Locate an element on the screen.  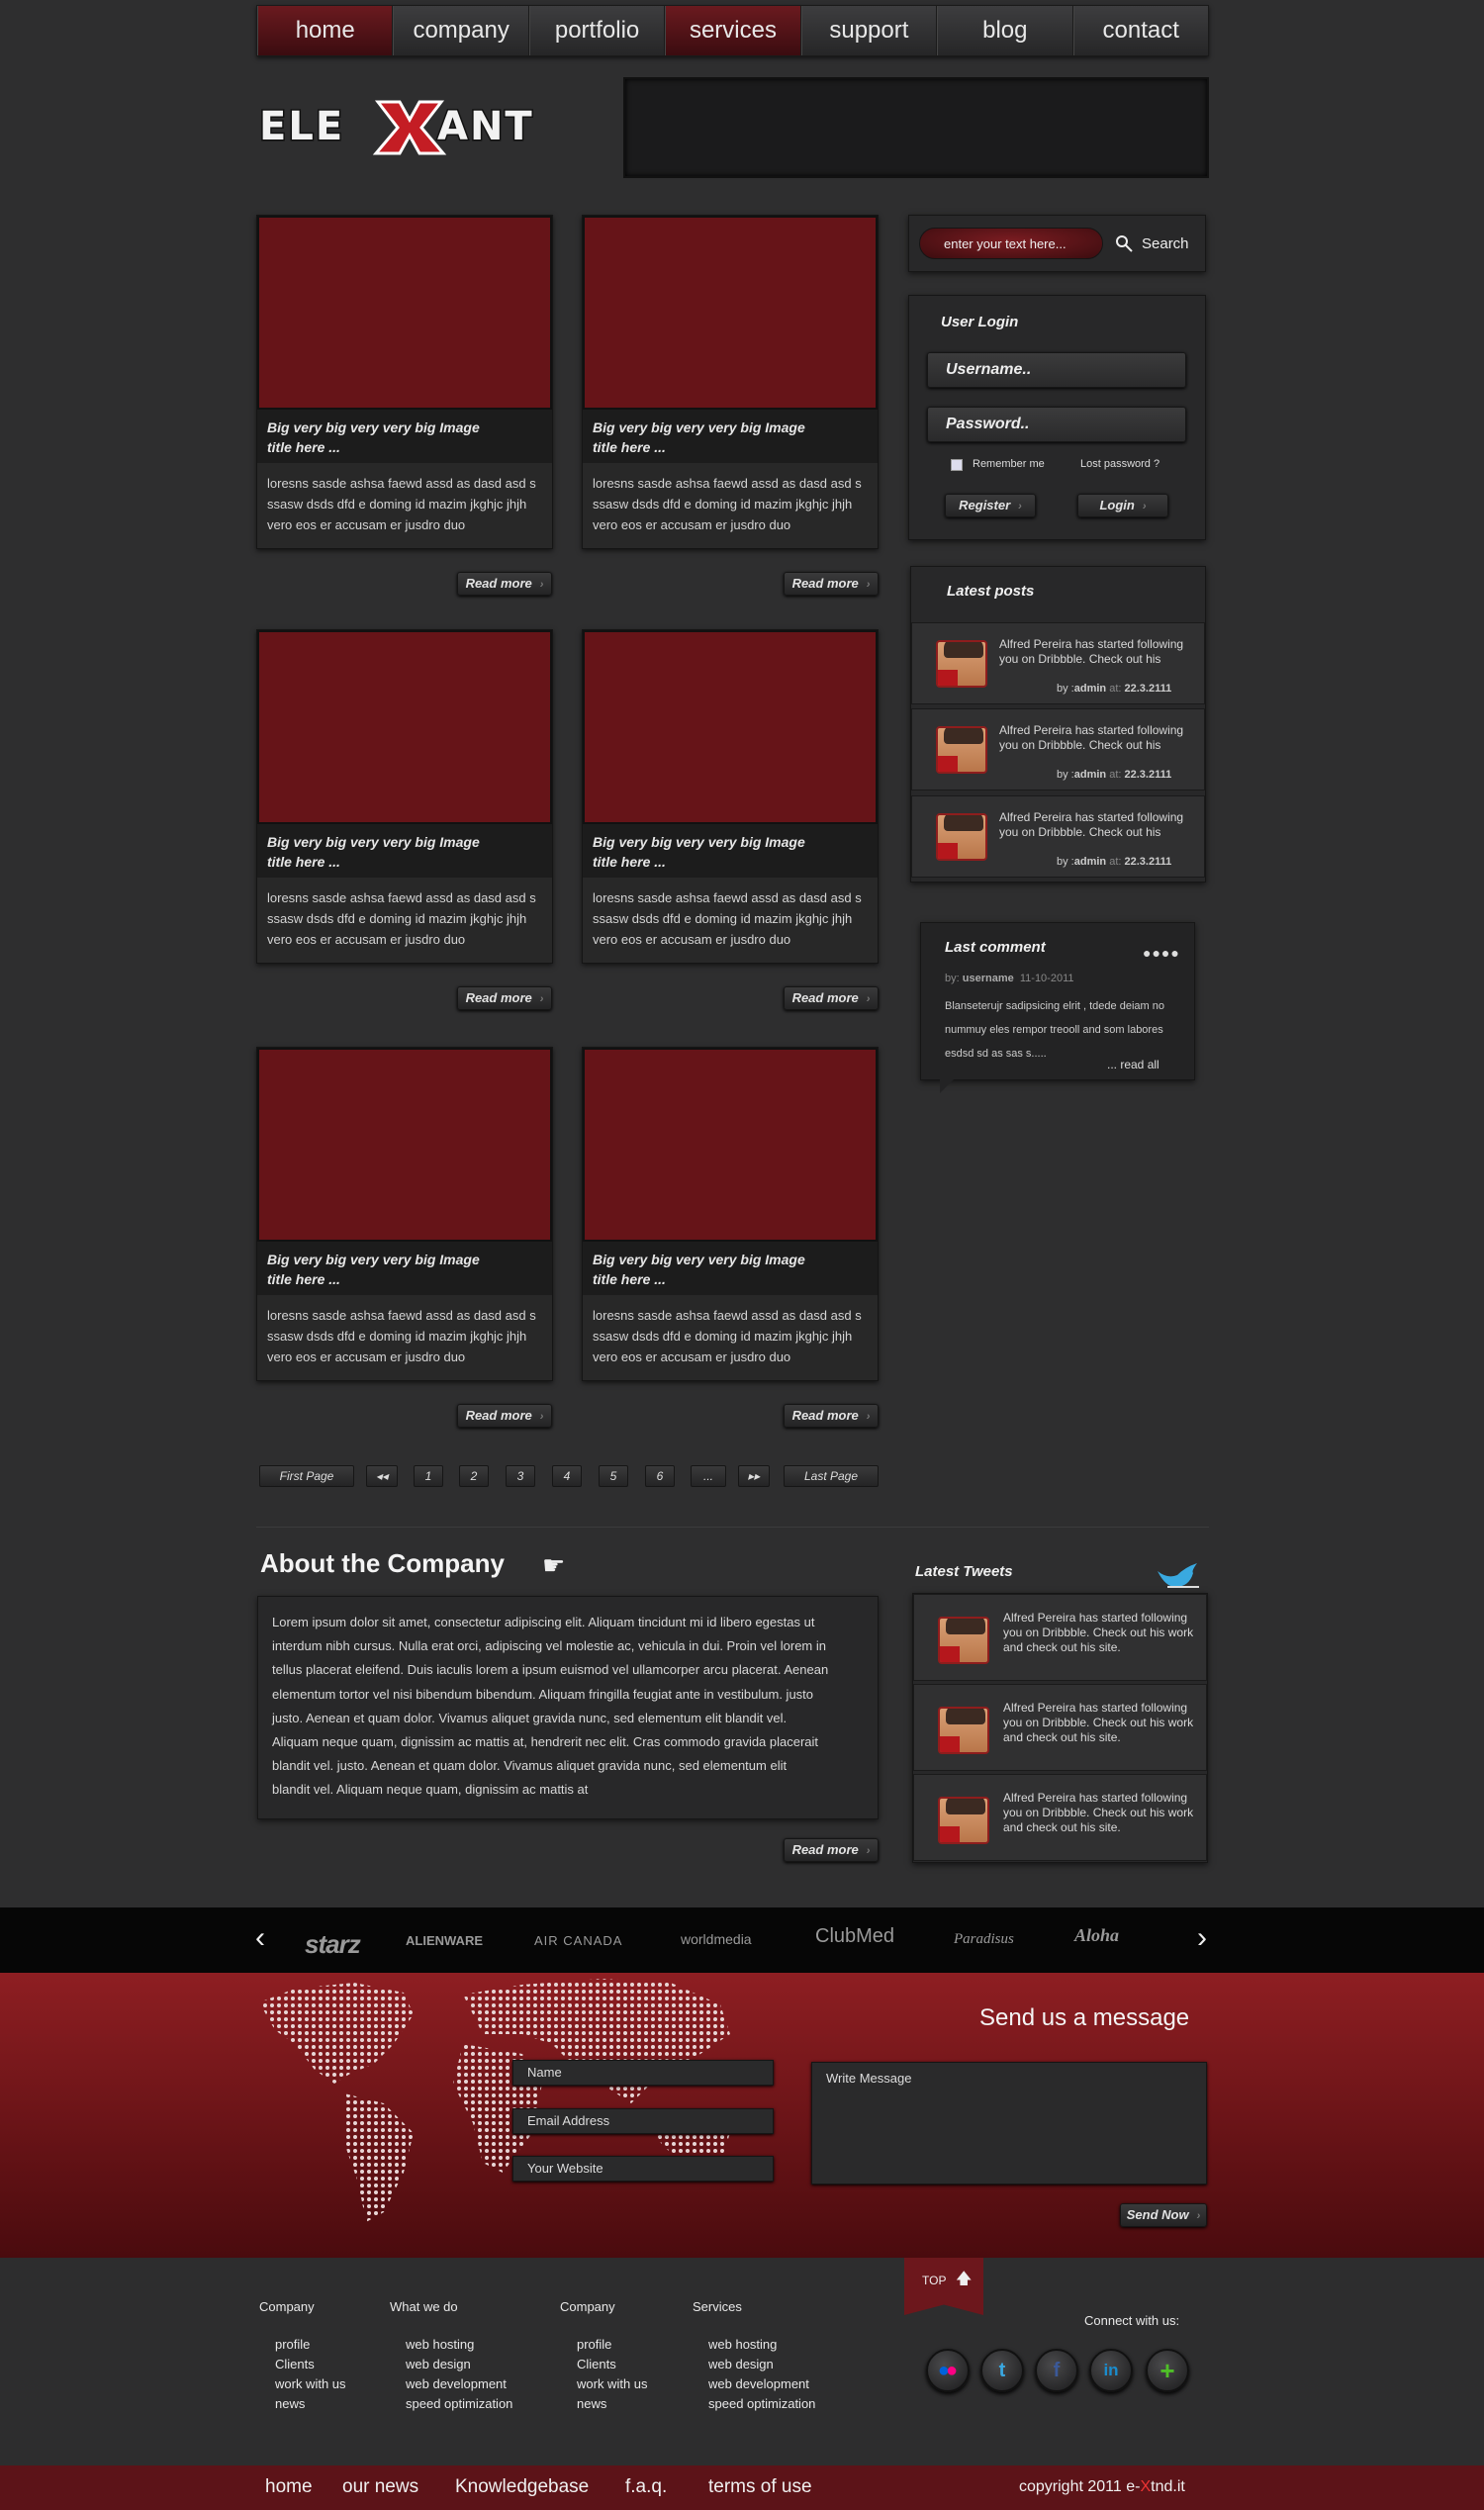
nav-contact: contact is located at coordinates (1140, 30).